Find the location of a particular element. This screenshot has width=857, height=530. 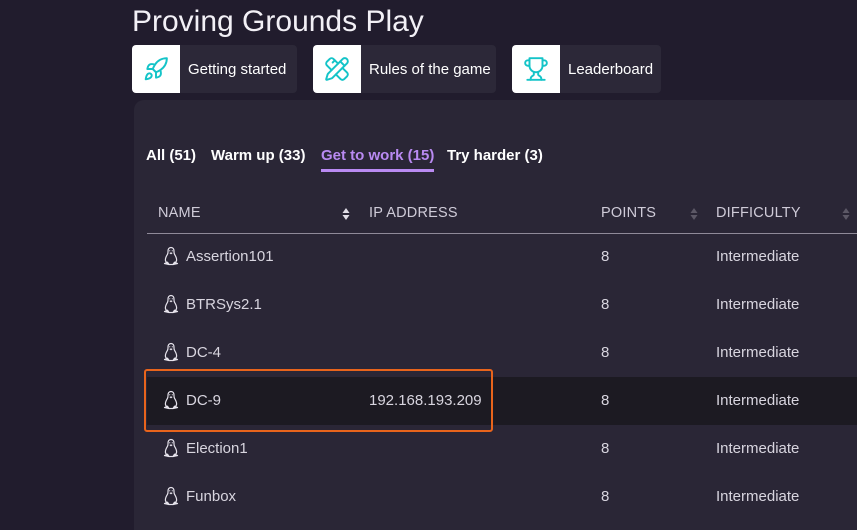

column-header-points: POINTS is located at coordinates (628, 213).